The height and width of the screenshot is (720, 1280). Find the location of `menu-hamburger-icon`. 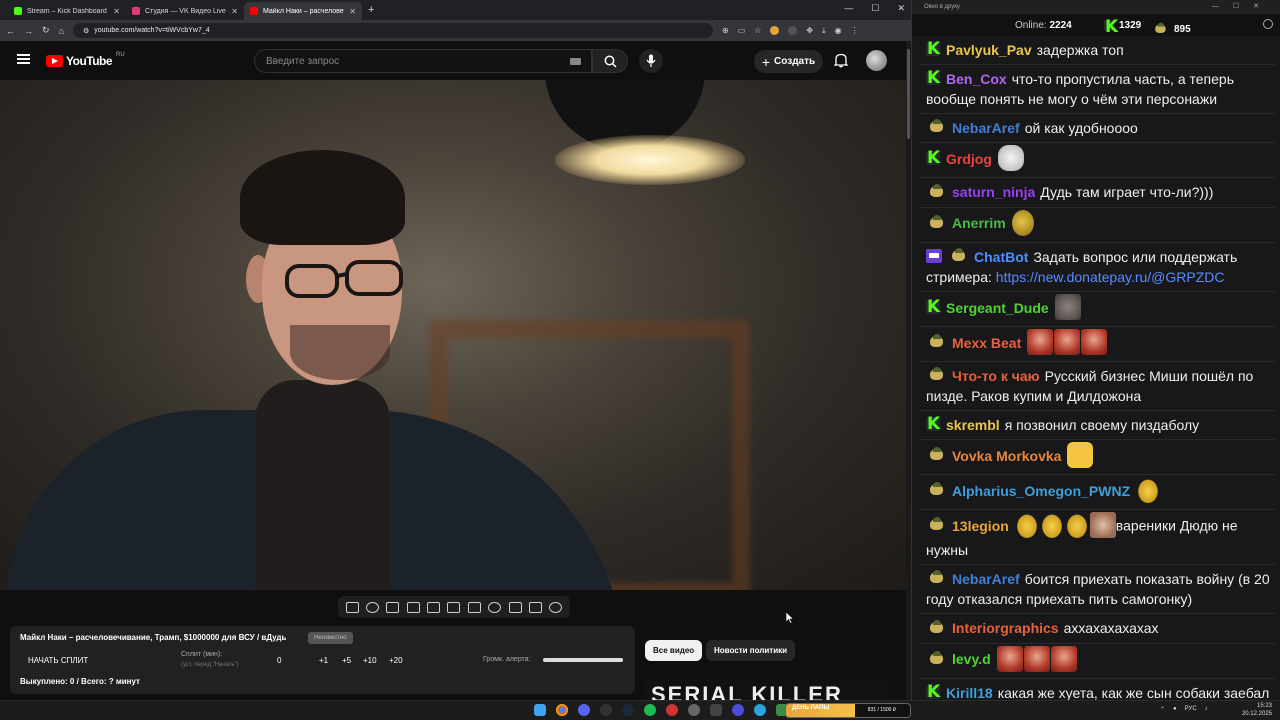

menu-hamburger-icon is located at coordinates (23, 59).